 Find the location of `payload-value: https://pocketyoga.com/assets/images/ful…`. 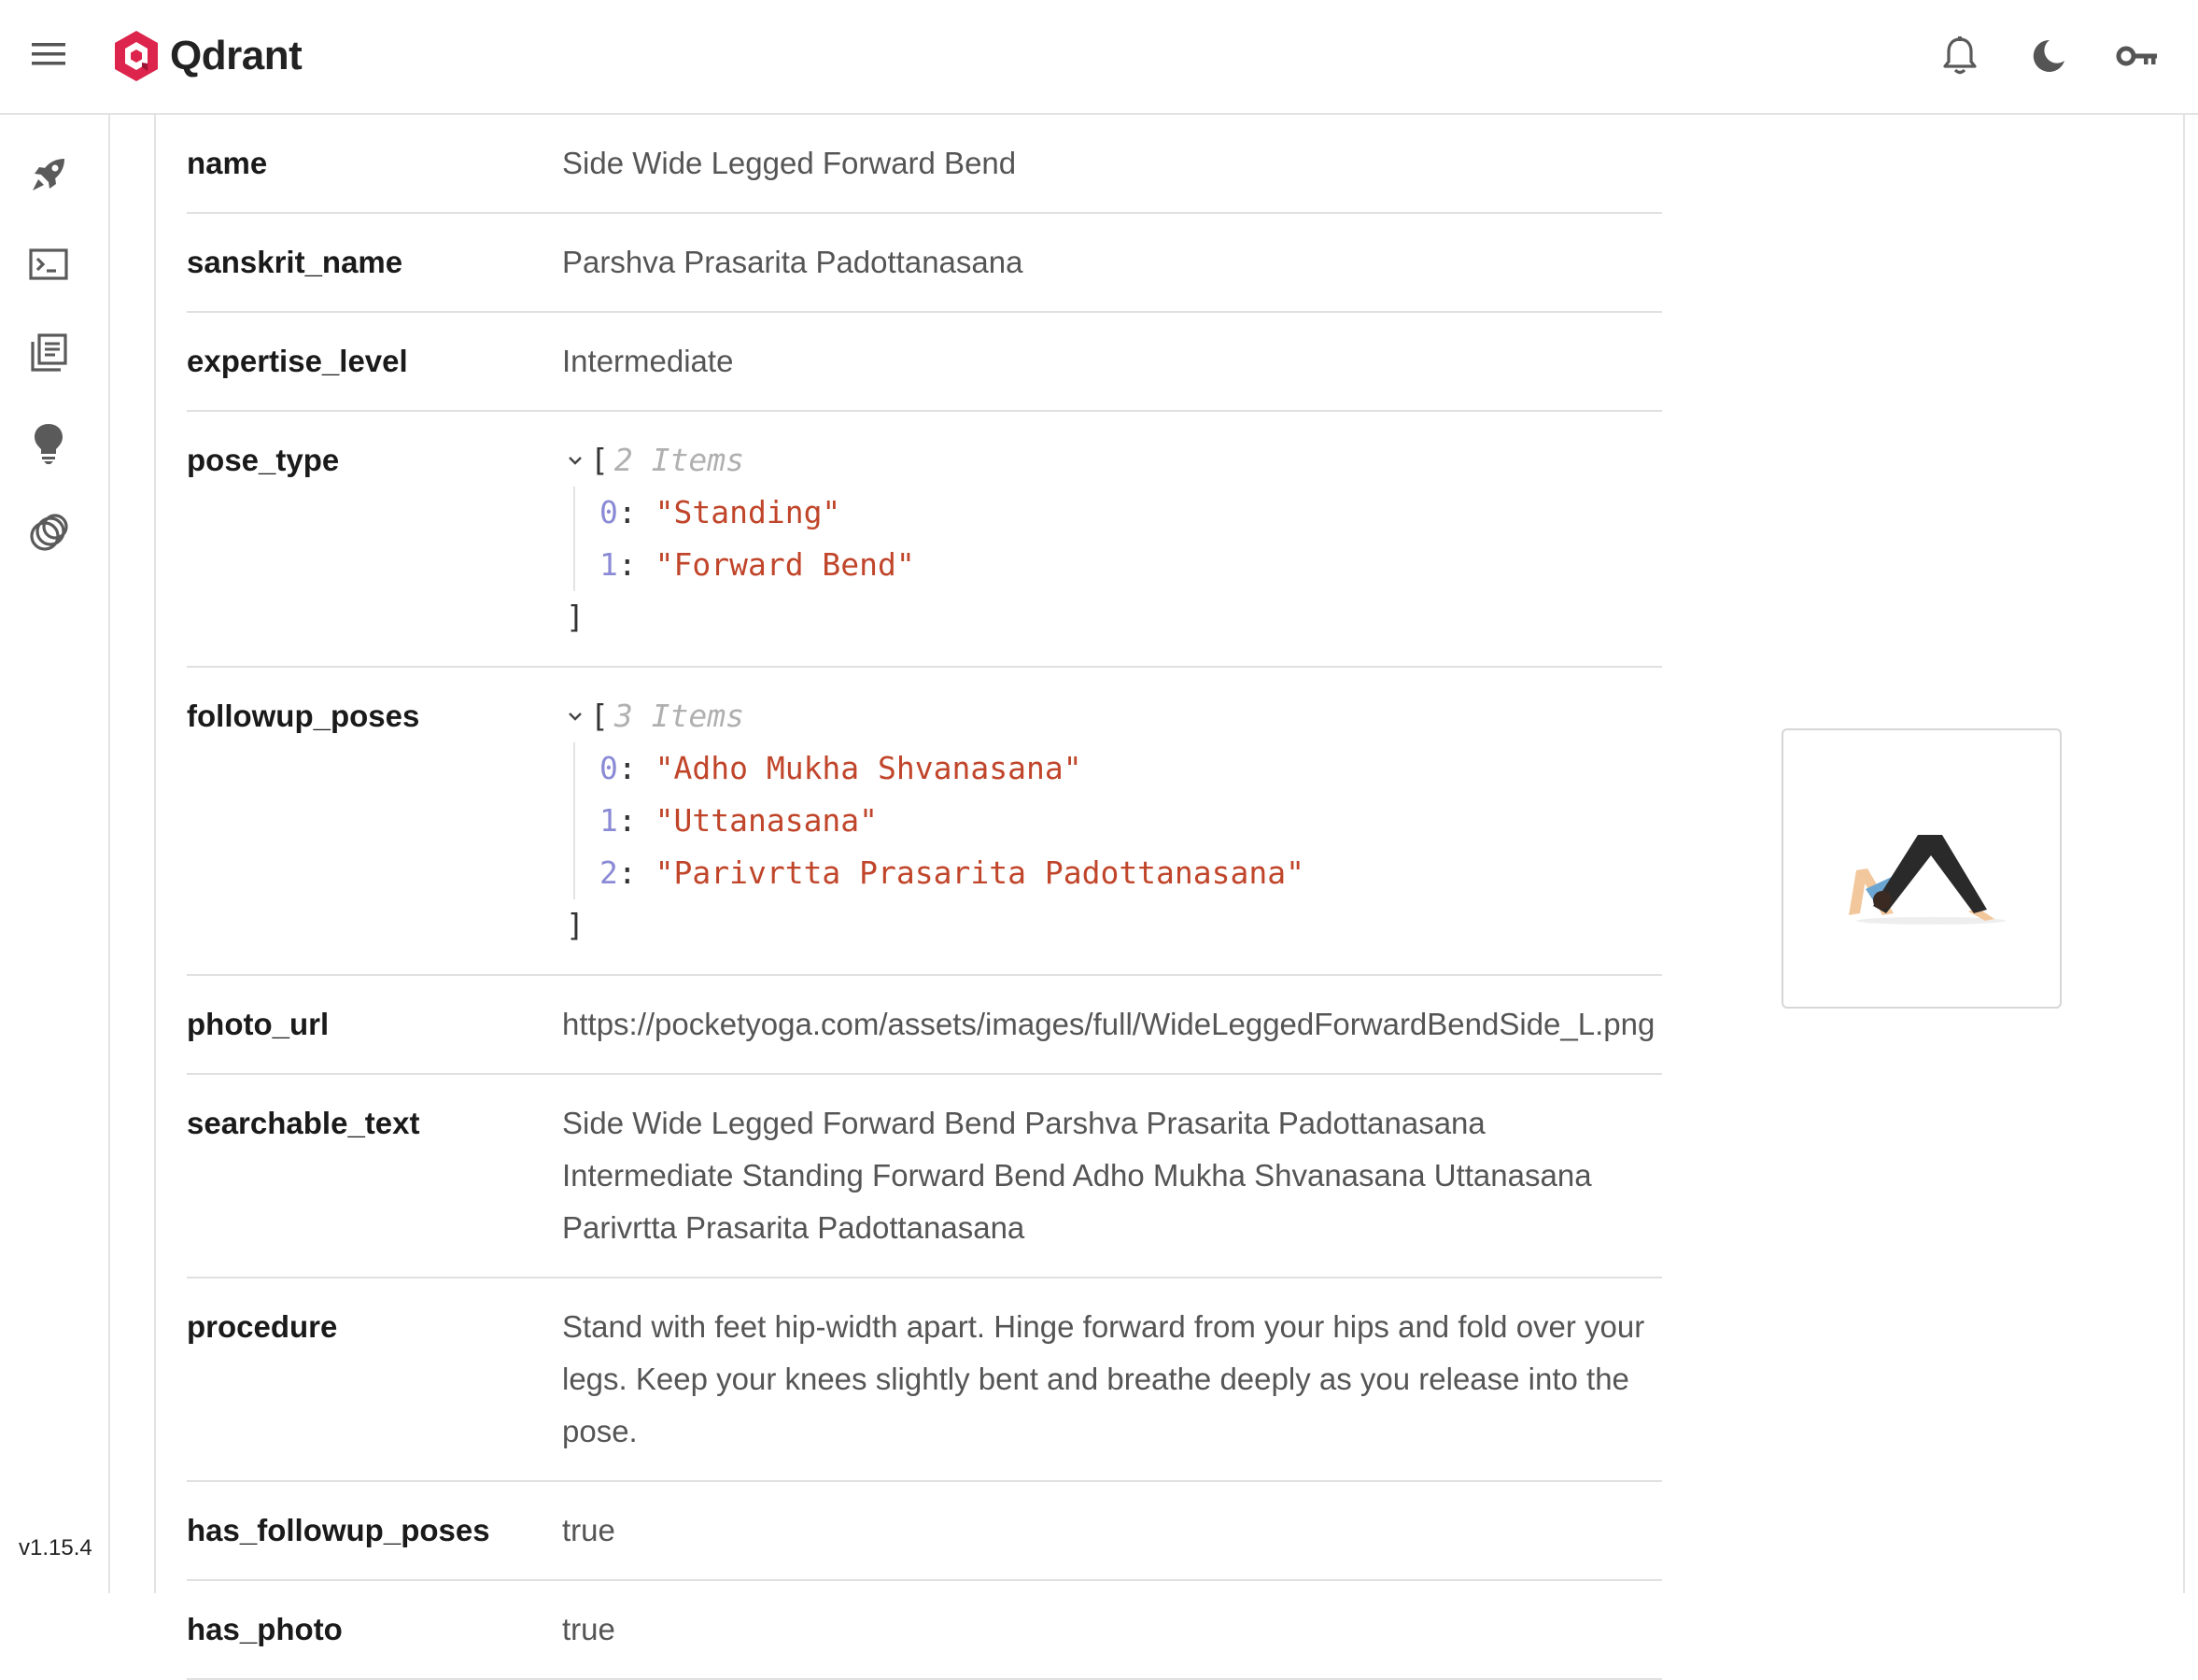

payload-value: https://pocketyoga.com/assets/images/ful… is located at coordinates (1112, 1025).